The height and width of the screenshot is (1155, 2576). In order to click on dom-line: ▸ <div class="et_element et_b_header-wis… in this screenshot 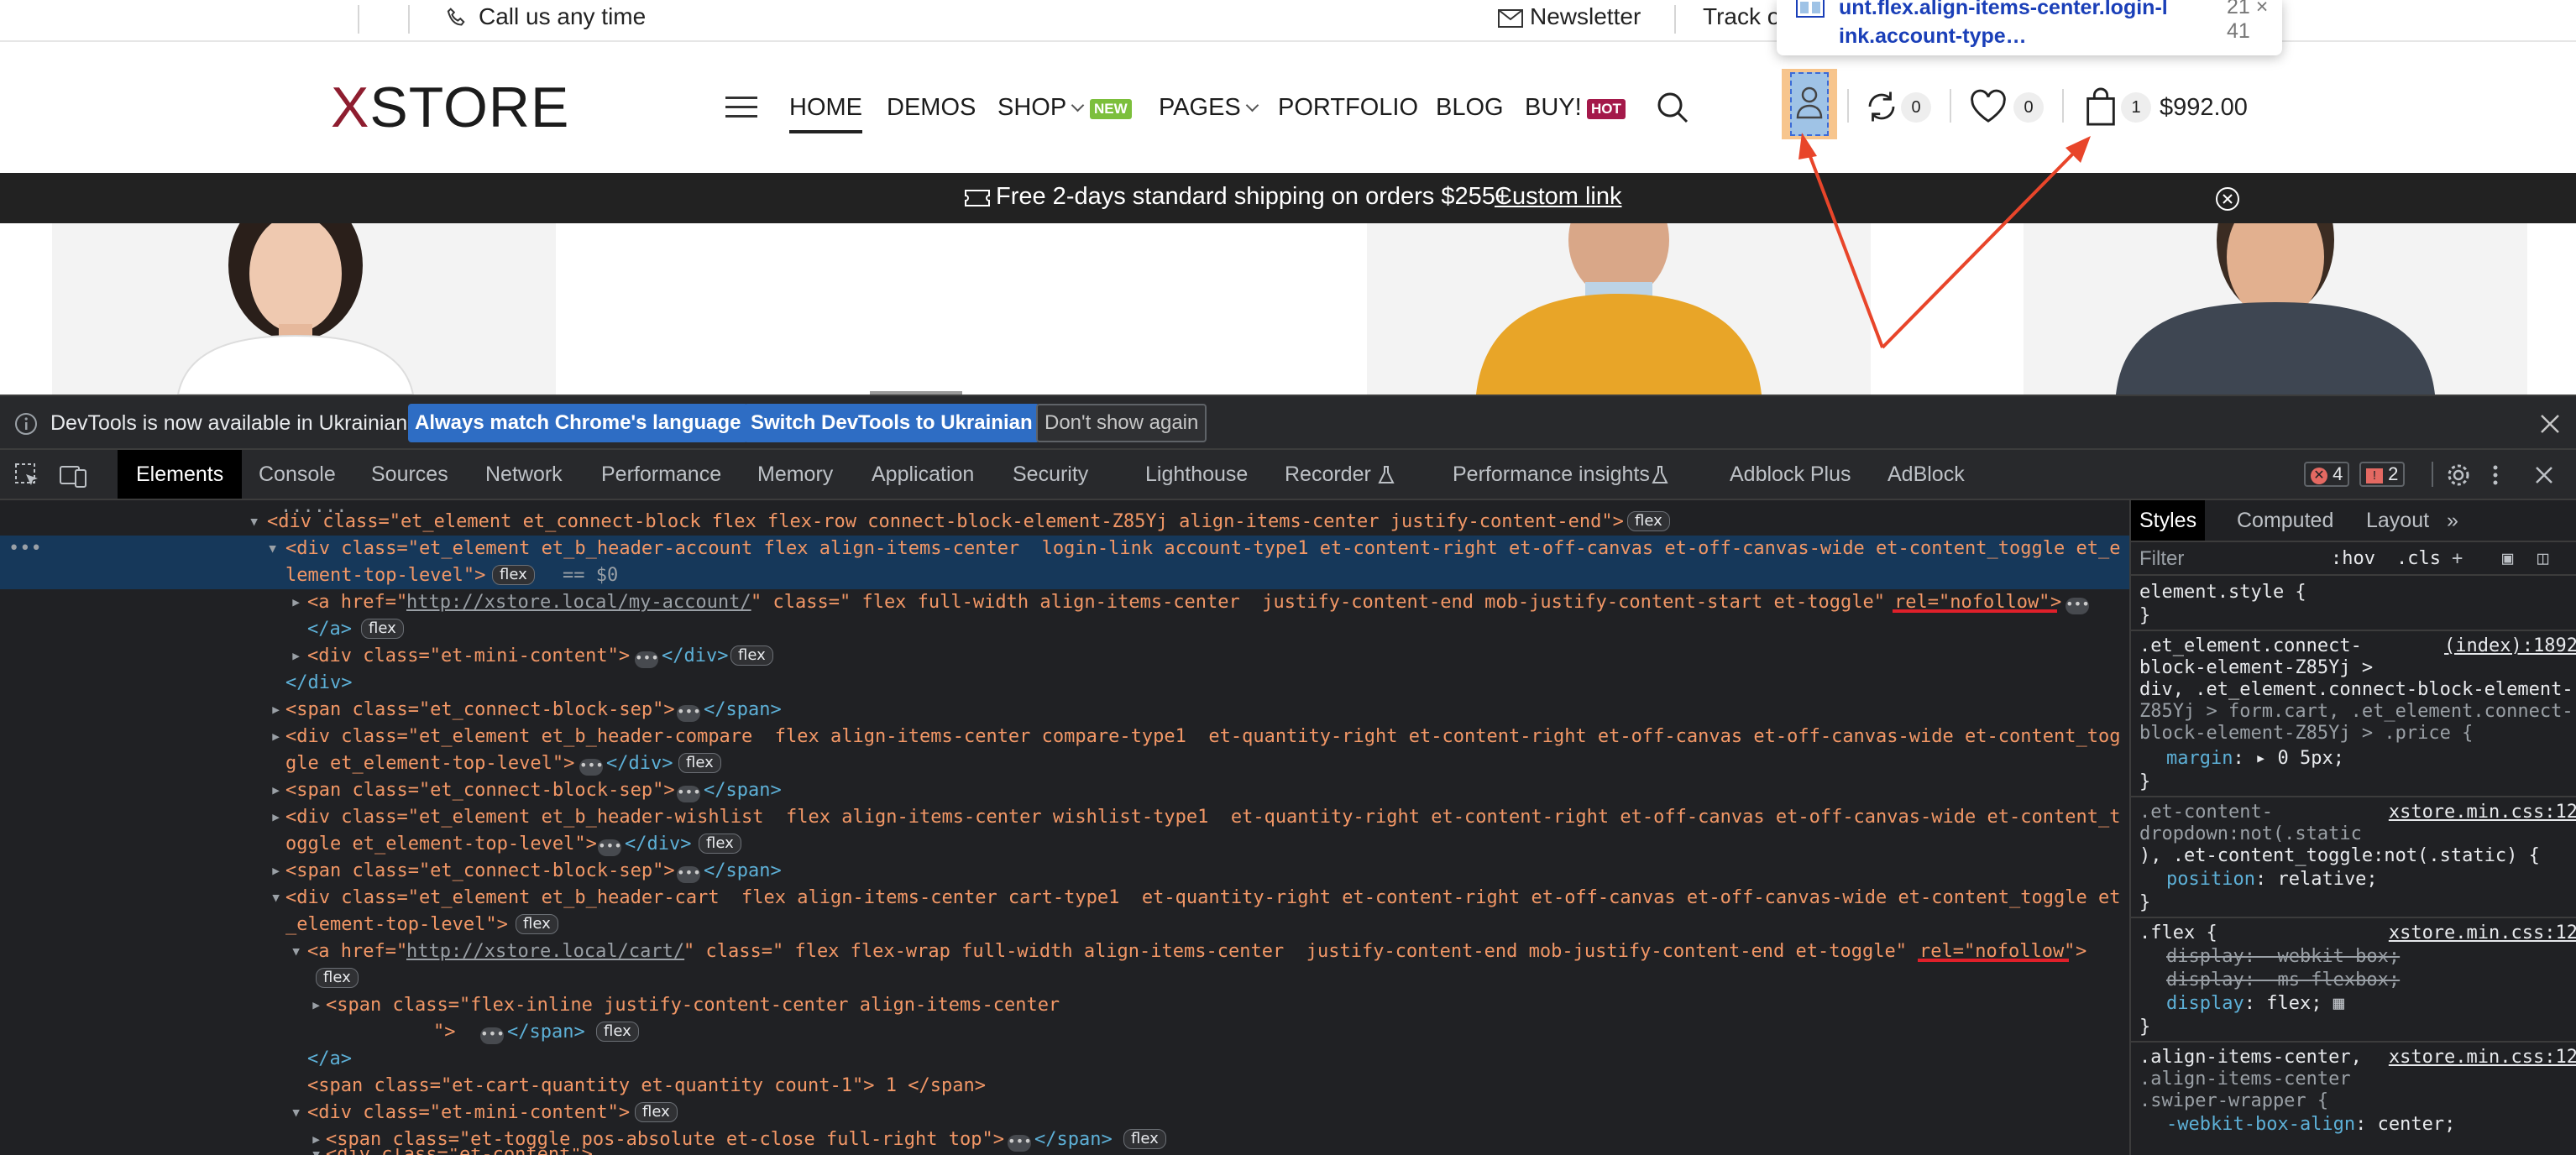, I will do `click(1064, 817)`.